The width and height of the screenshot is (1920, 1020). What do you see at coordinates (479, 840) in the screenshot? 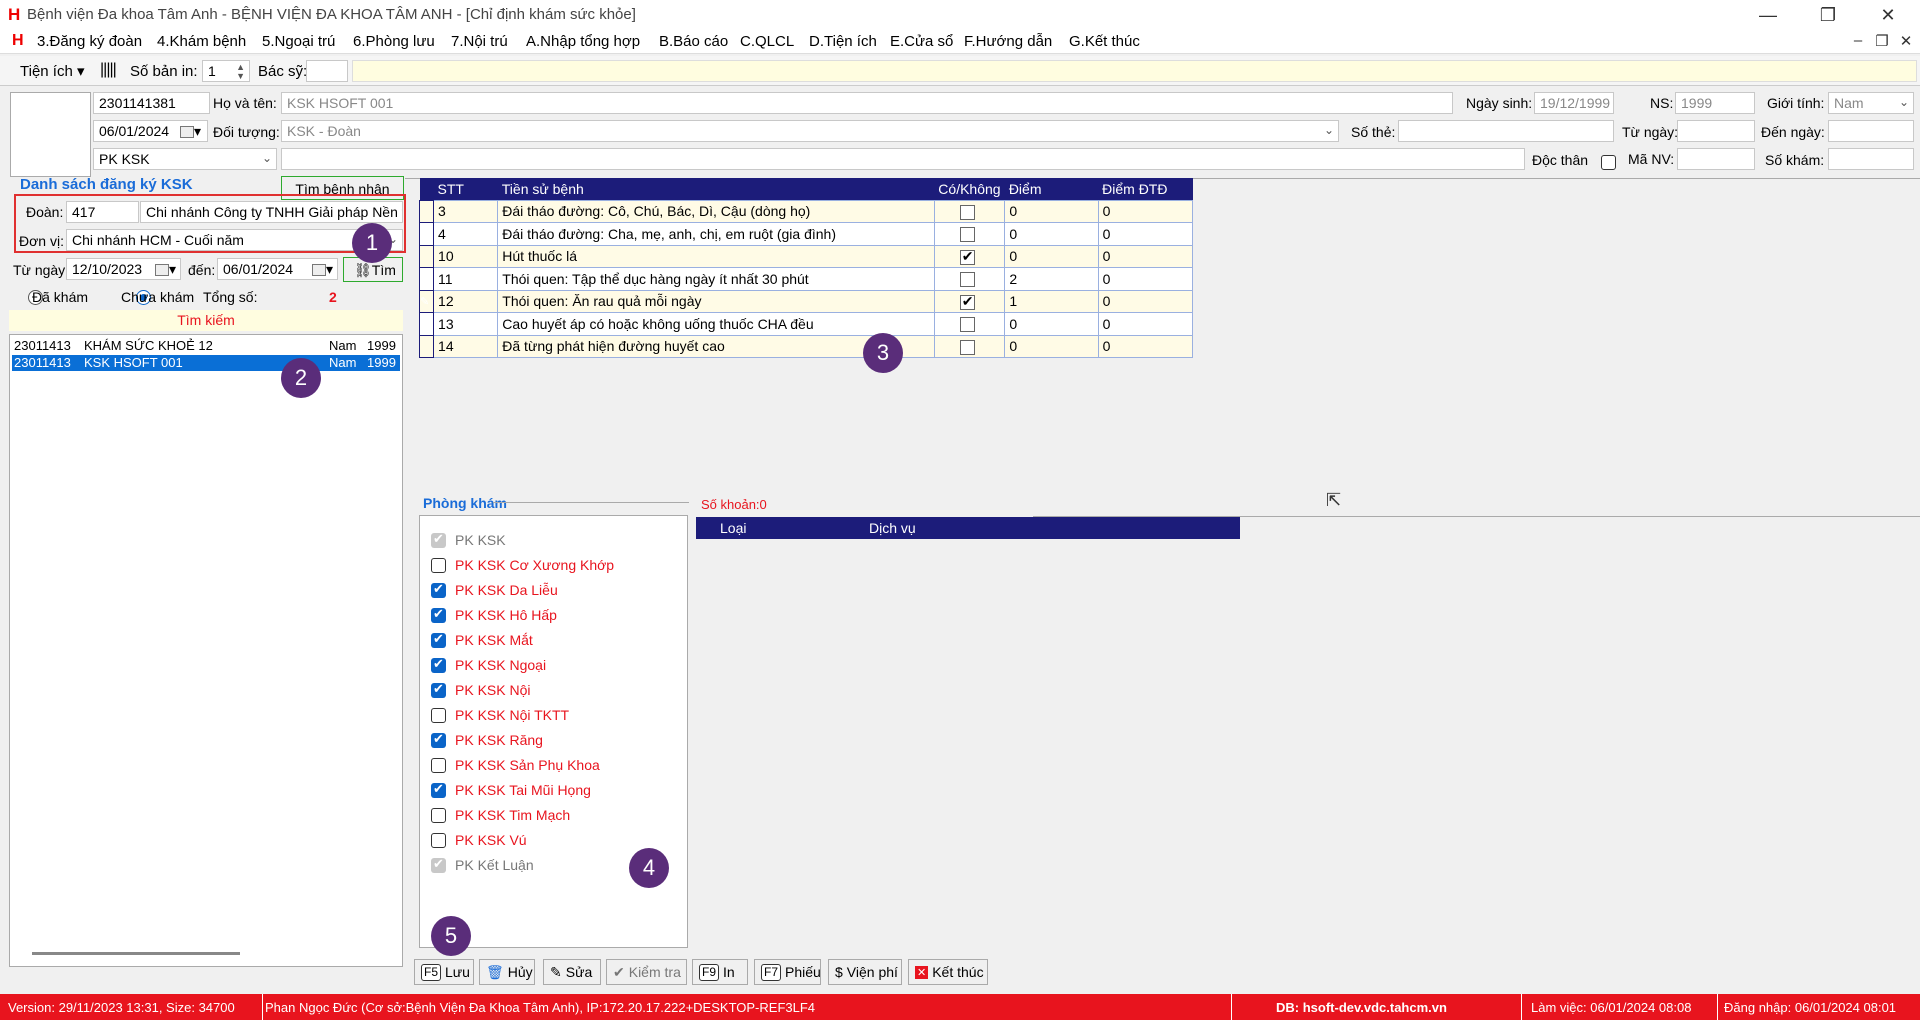
I see `clinic-item: PK KSK Vú` at bounding box center [479, 840].